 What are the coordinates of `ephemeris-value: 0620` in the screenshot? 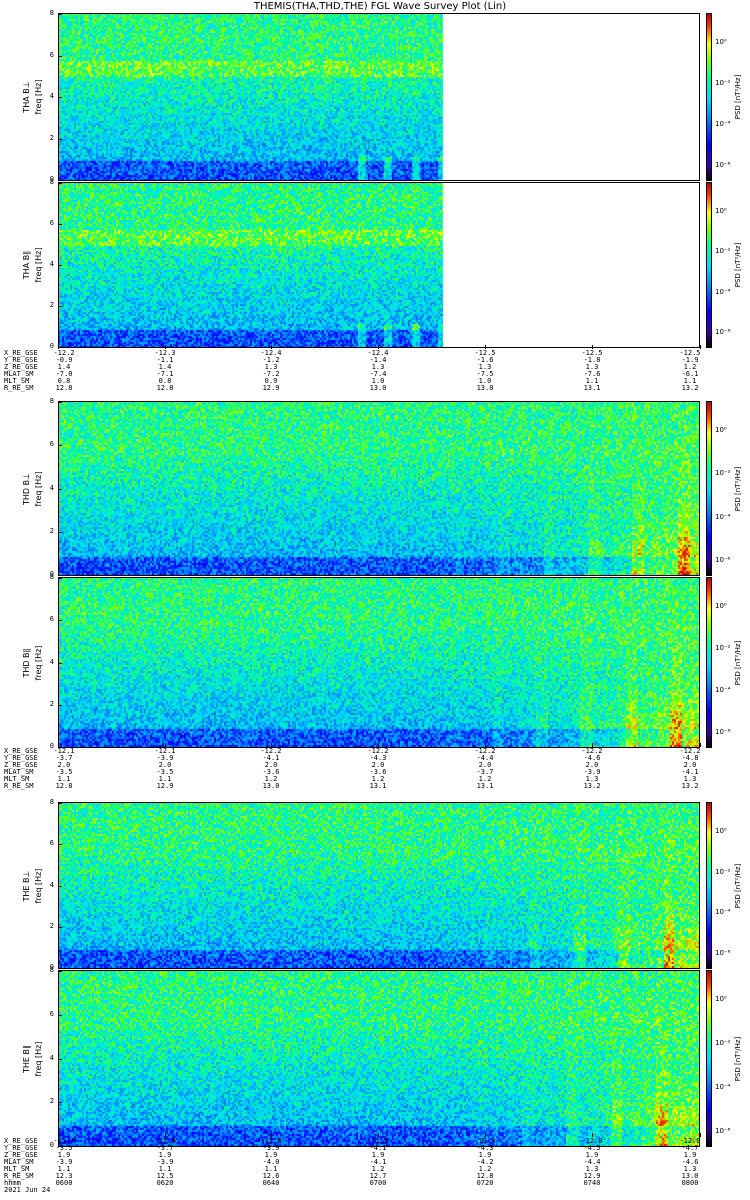 It's located at (165, 1183).